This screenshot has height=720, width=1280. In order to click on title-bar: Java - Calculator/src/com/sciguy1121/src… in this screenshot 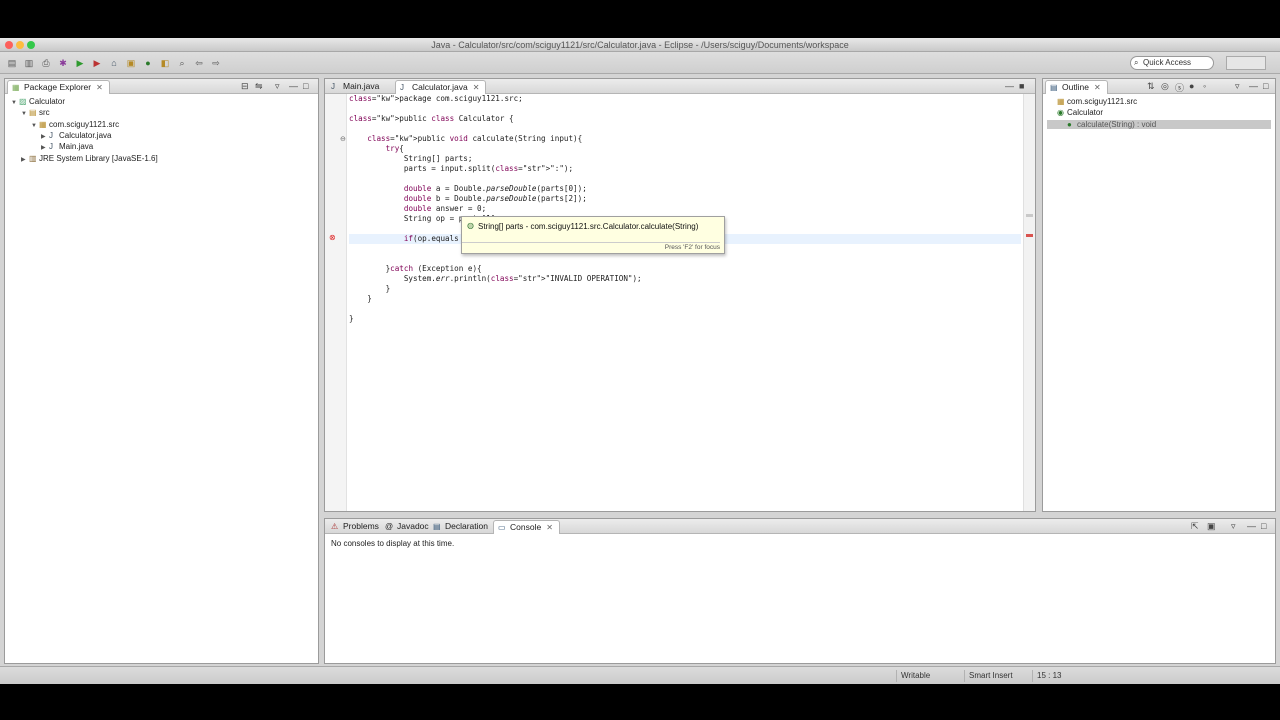, I will do `click(640, 45)`.